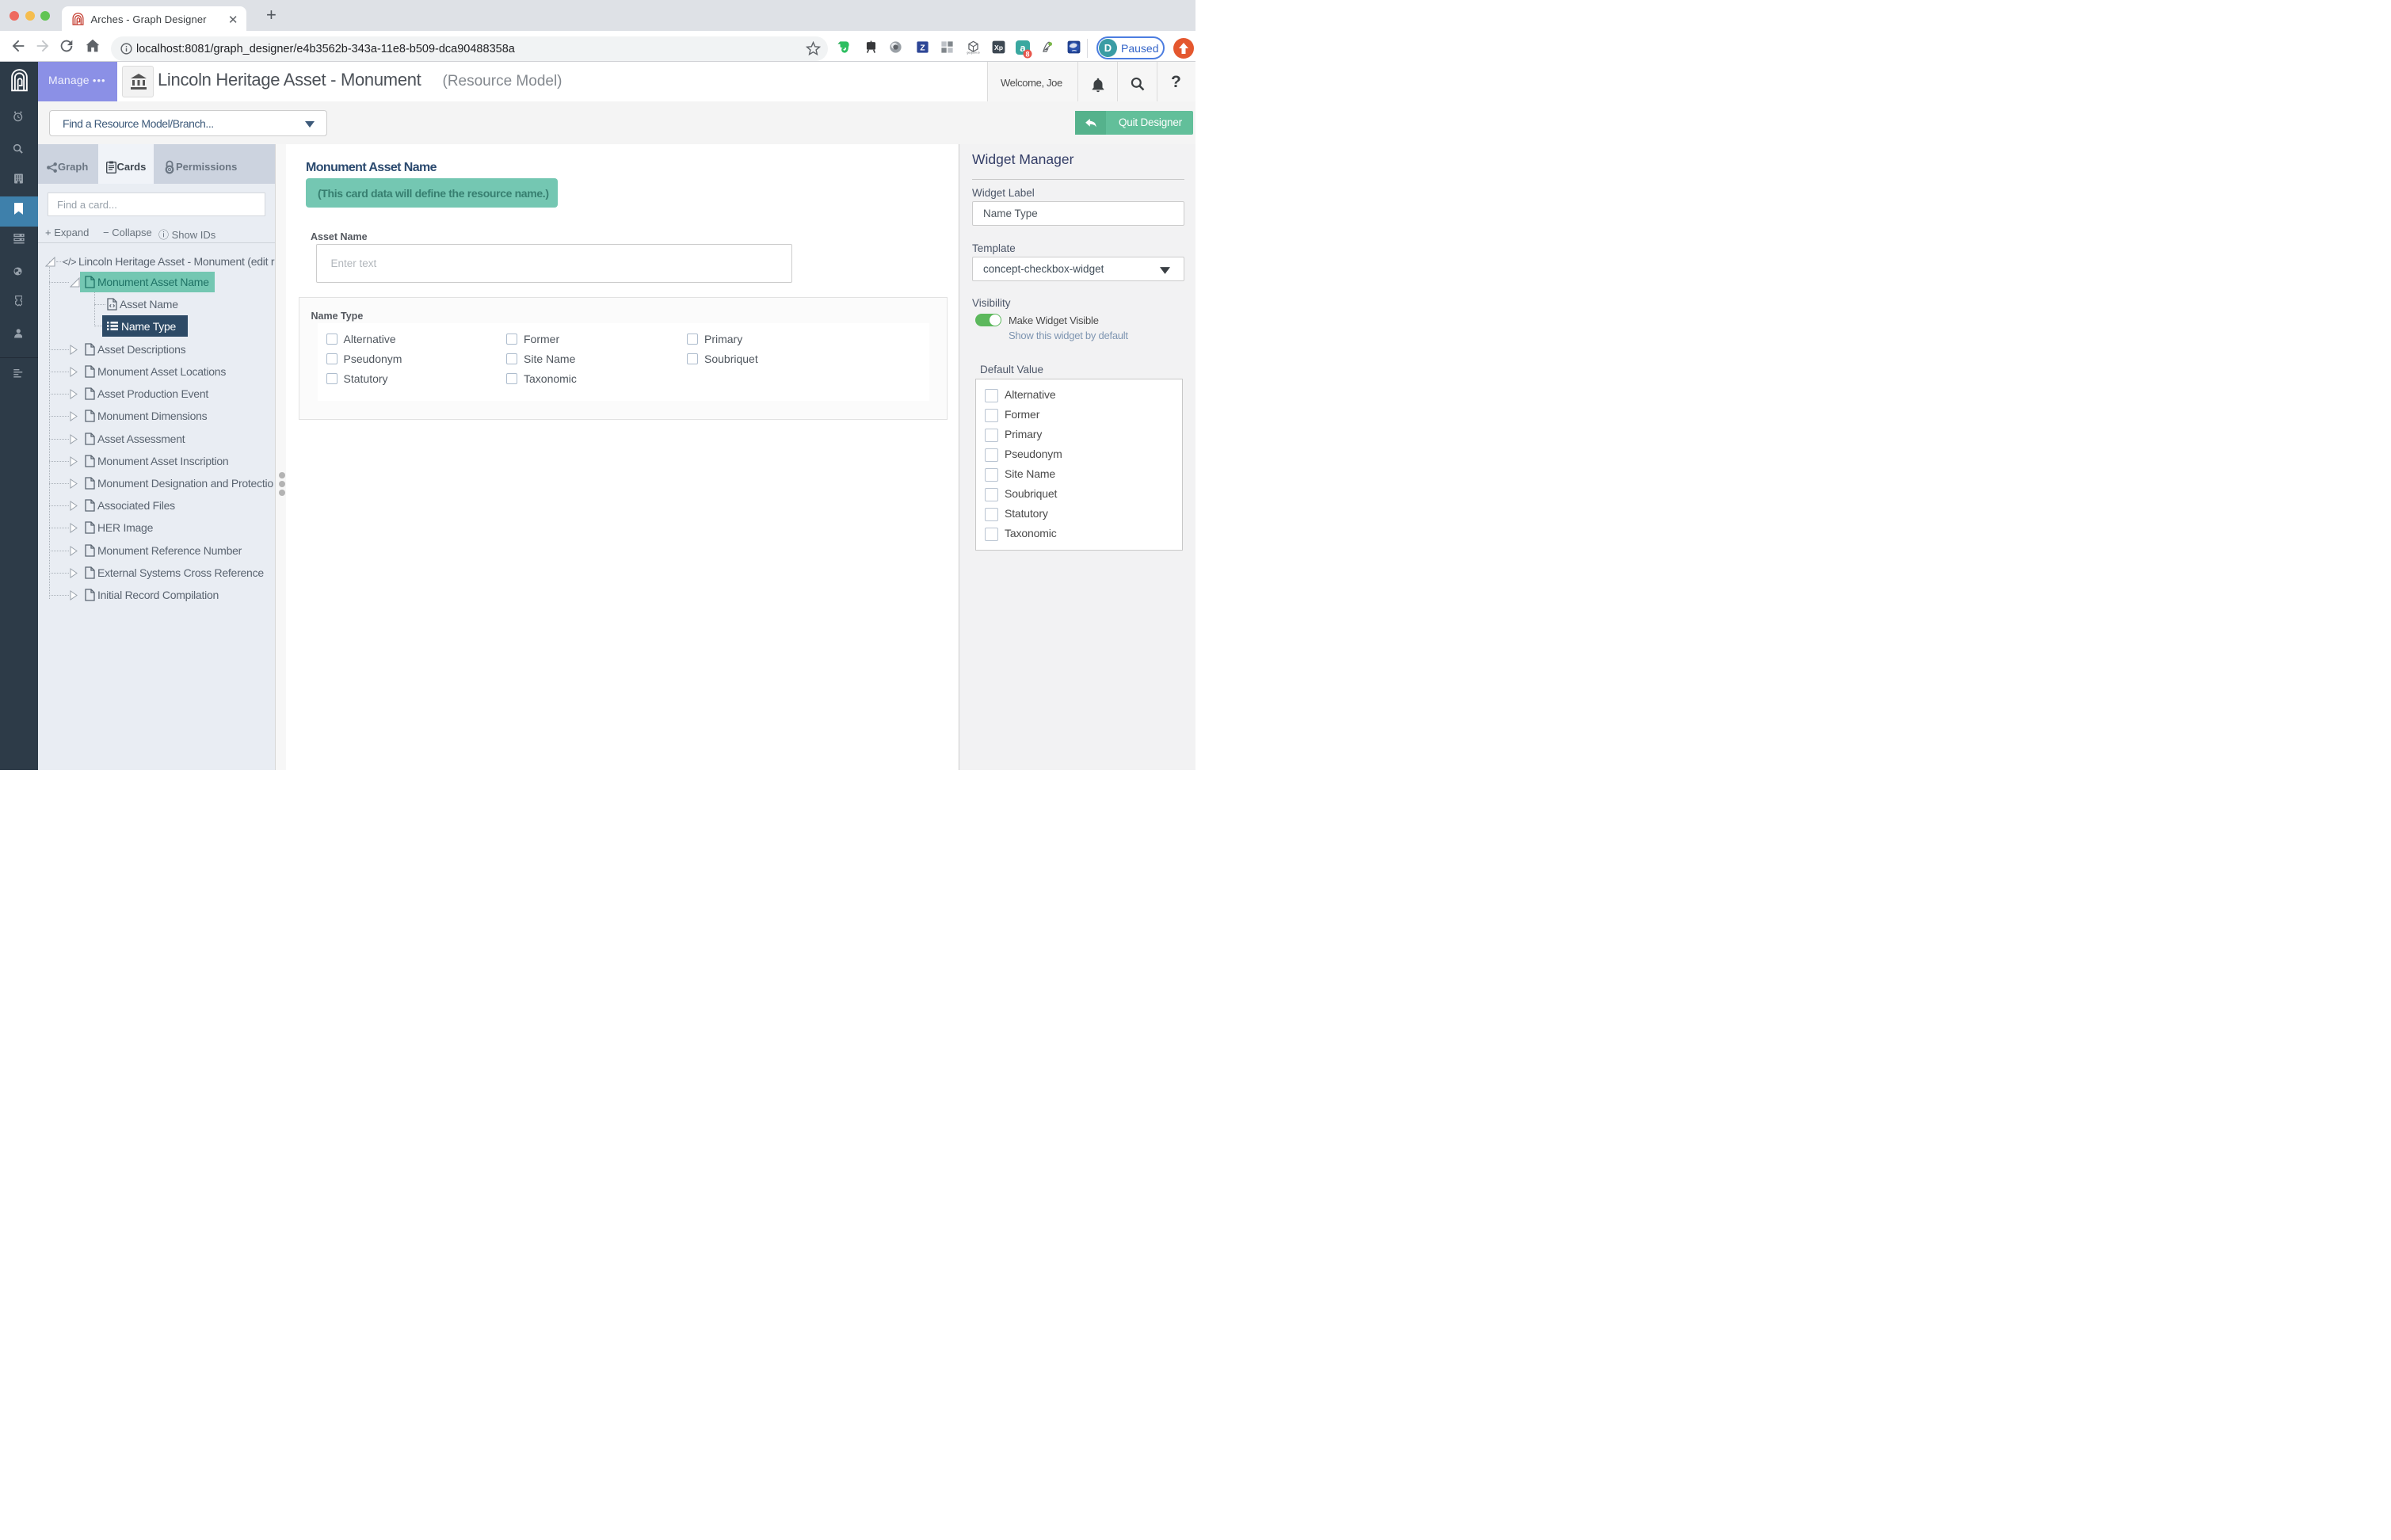 The width and height of the screenshot is (2391, 1540). Describe the element at coordinates (973, 52) in the screenshot. I see `svg-text: geojson.io` at that location.